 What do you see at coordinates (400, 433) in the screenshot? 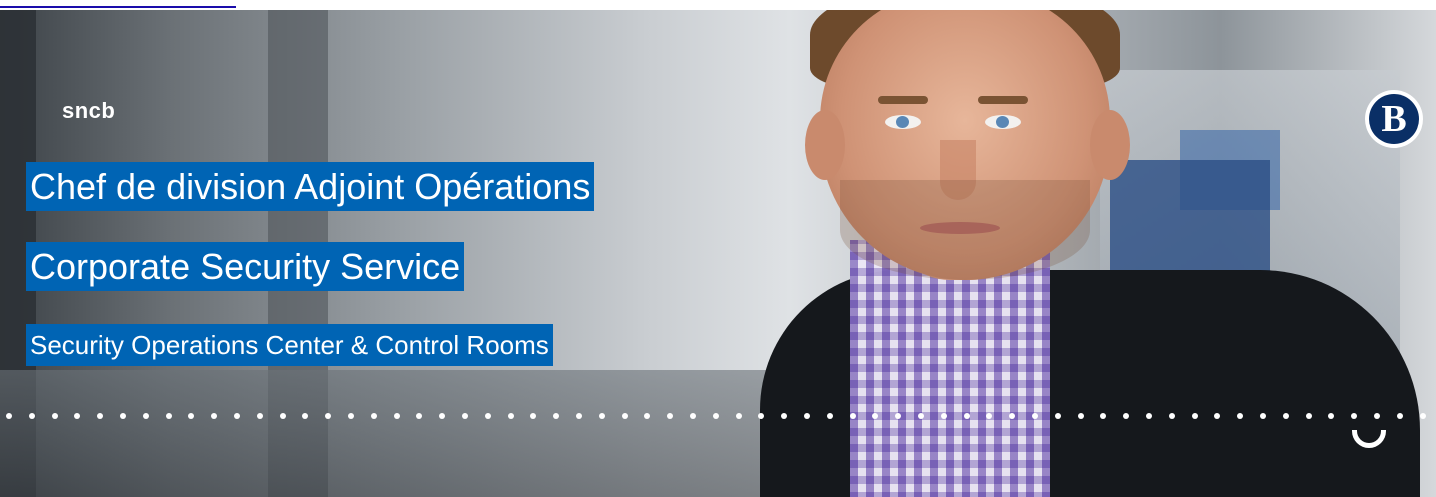
I see `background-desk` at bounding box center [400, 433].